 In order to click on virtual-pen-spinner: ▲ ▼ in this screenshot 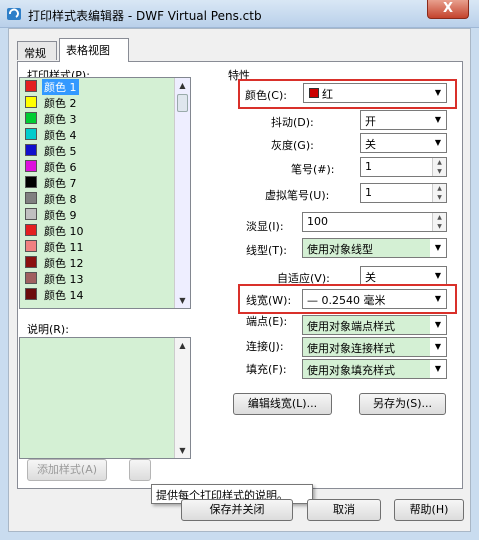, I will do `click(439, 193)`.